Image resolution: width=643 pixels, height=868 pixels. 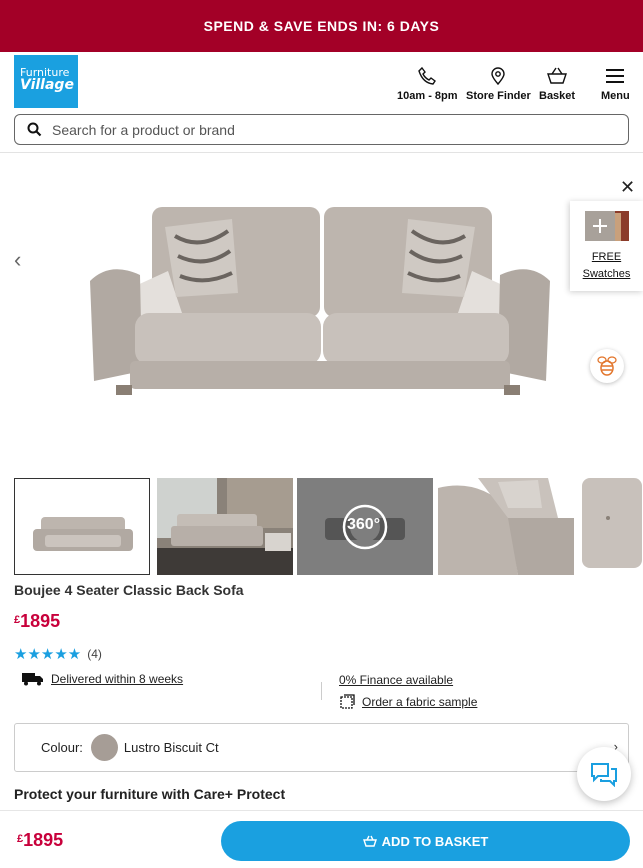 What do you see at coordinates (347, 701) in the screenshot?
I see `fabric-sample-icon` at bounding box center [347, 701].